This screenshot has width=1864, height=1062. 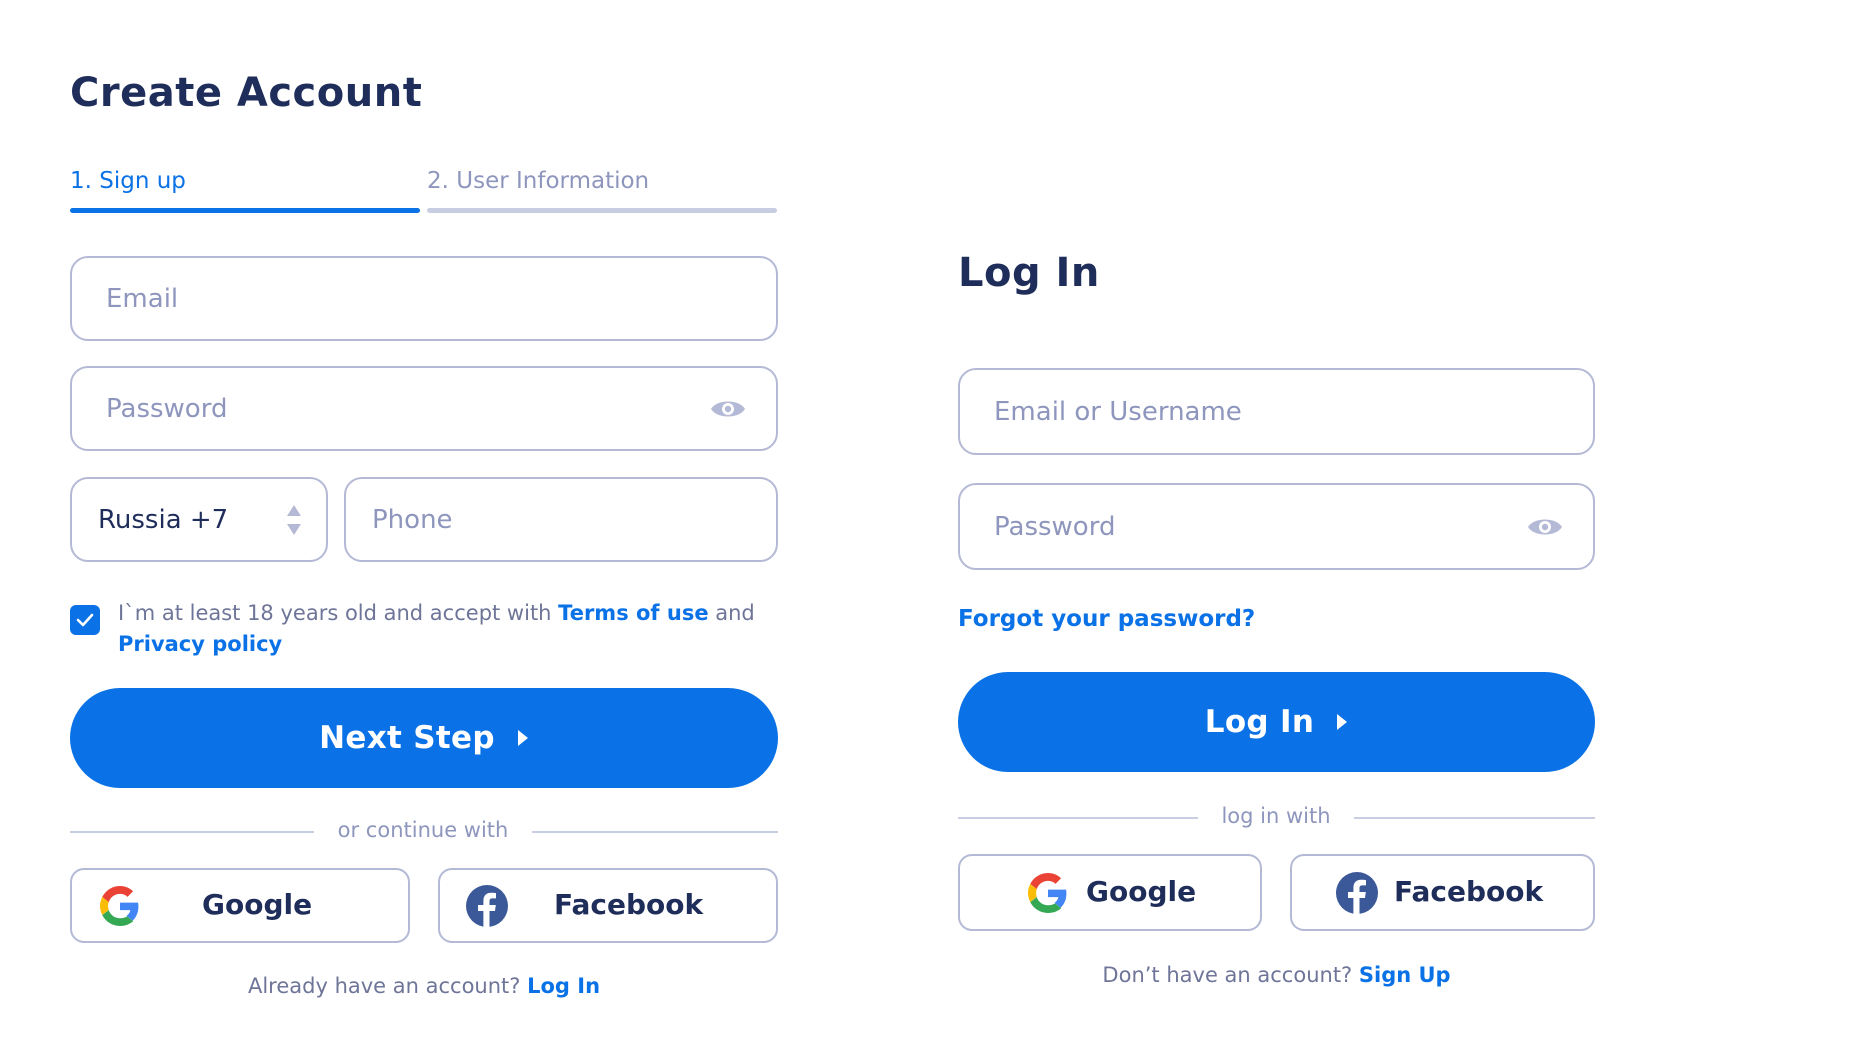 I want to click on signup-footer: Already have an account? Log In, so click(x=424, y=986).